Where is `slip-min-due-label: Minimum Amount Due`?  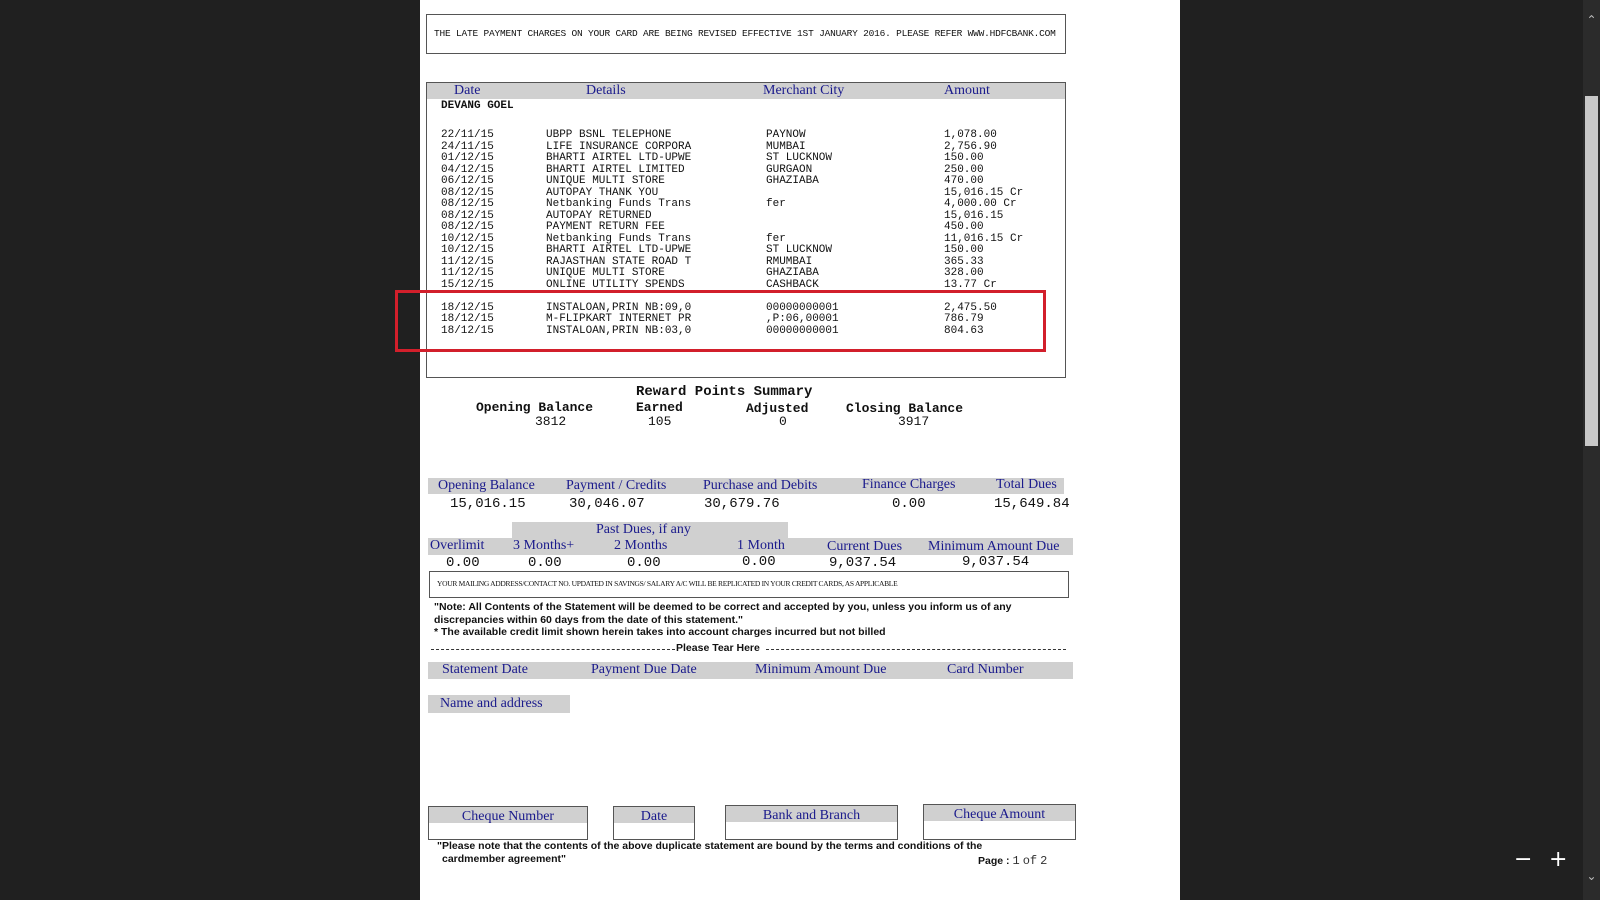 slip-min-due-label: Minimum Amount Due is located at coordinates (821, 669).